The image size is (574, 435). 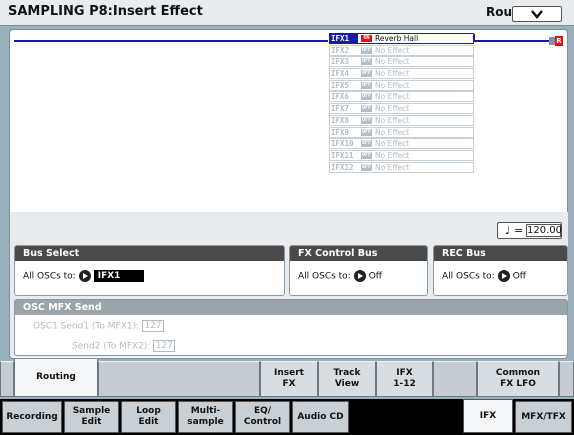 What do you see at coordinates (287, 13) in the screenshot?
I see `title-bar: SAMPLING P8:Insert Effect Routing` at bounding box center [287, 13].